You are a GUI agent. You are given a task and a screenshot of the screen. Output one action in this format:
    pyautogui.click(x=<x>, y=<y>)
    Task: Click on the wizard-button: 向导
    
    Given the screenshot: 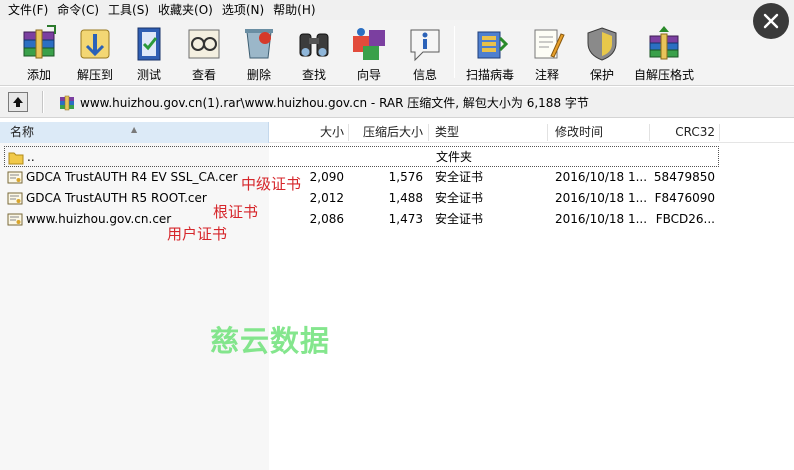 What is the action you would take?
    pyautogui.click(x=369, y=53)
    